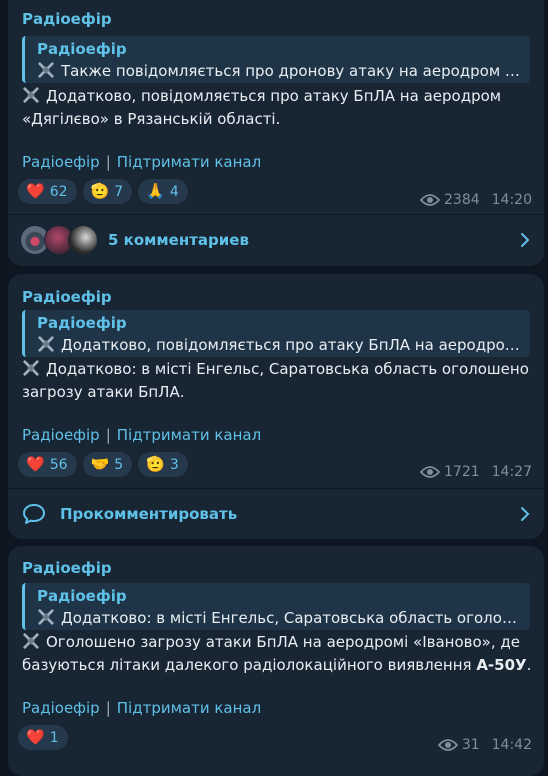 This screenshot has width=548, height=776. I want to click on post-text-line: загрозу атаки БпЛА., so click(103, 392).